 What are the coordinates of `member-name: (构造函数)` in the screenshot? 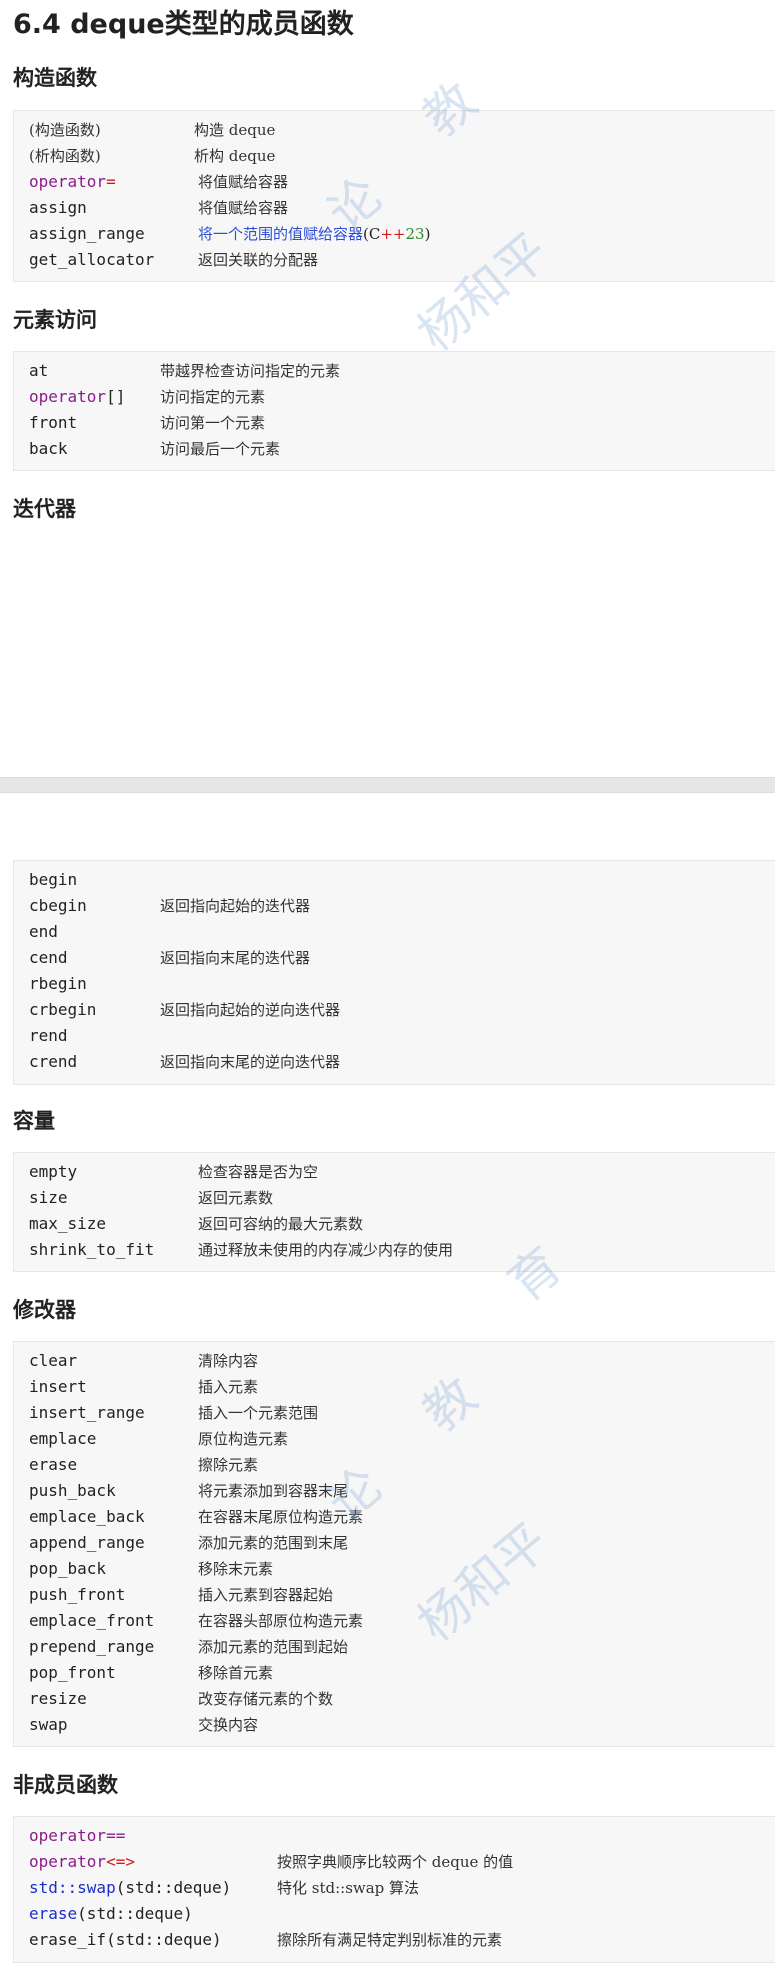 It's located at (65, 130).